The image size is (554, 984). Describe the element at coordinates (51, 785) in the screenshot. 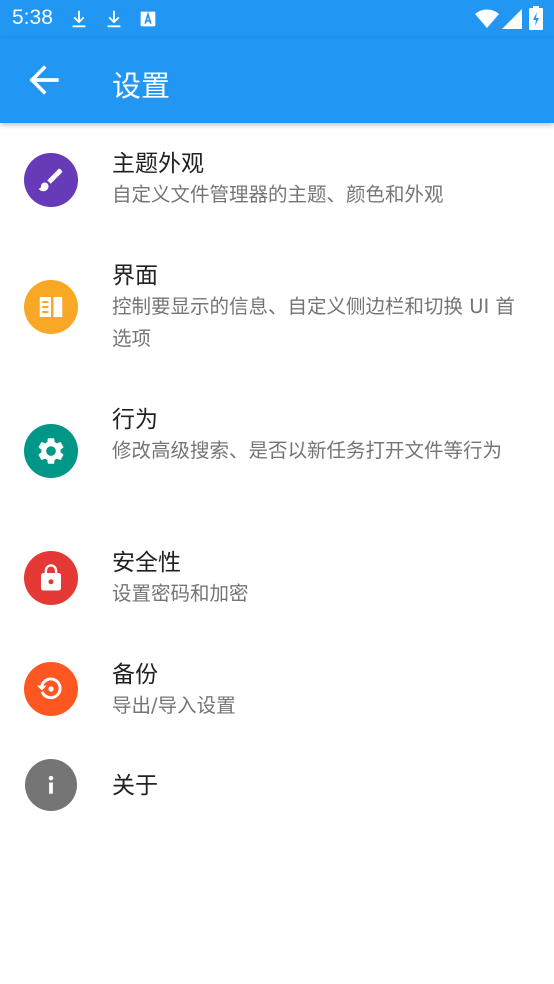

I see `info-icon` at that location.